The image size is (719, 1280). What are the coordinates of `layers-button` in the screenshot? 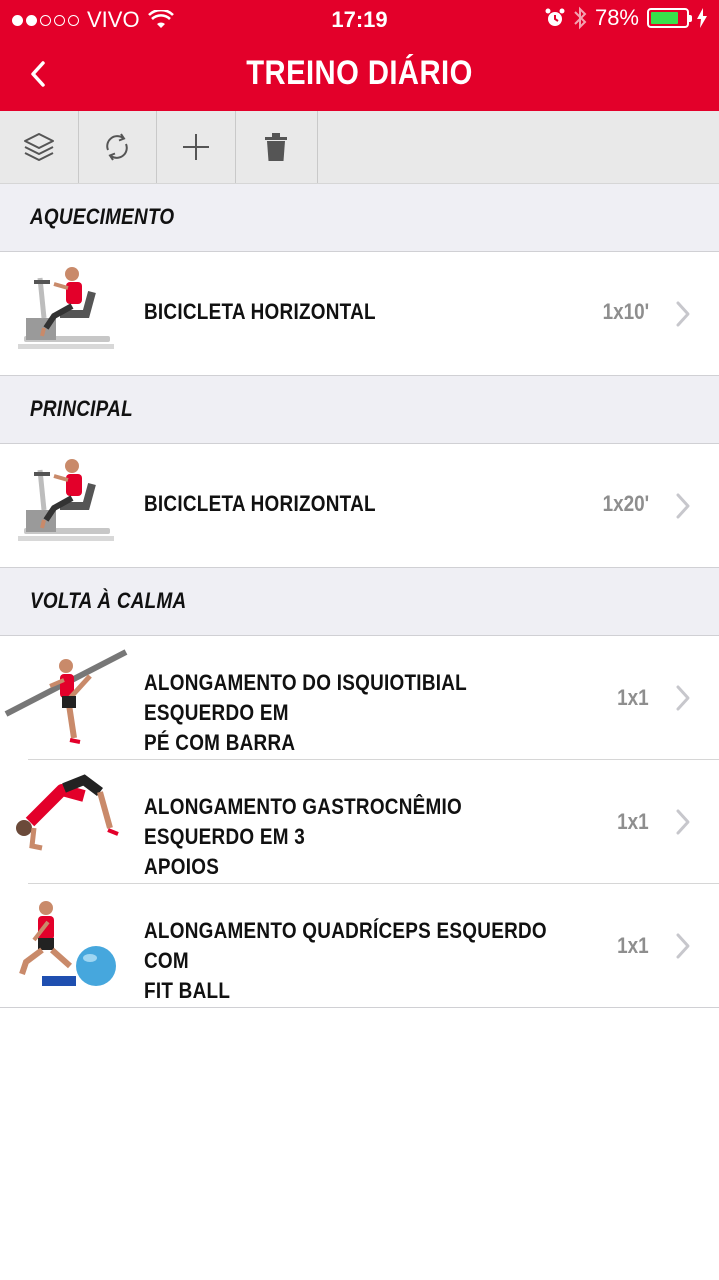 It's located at (39, 147).